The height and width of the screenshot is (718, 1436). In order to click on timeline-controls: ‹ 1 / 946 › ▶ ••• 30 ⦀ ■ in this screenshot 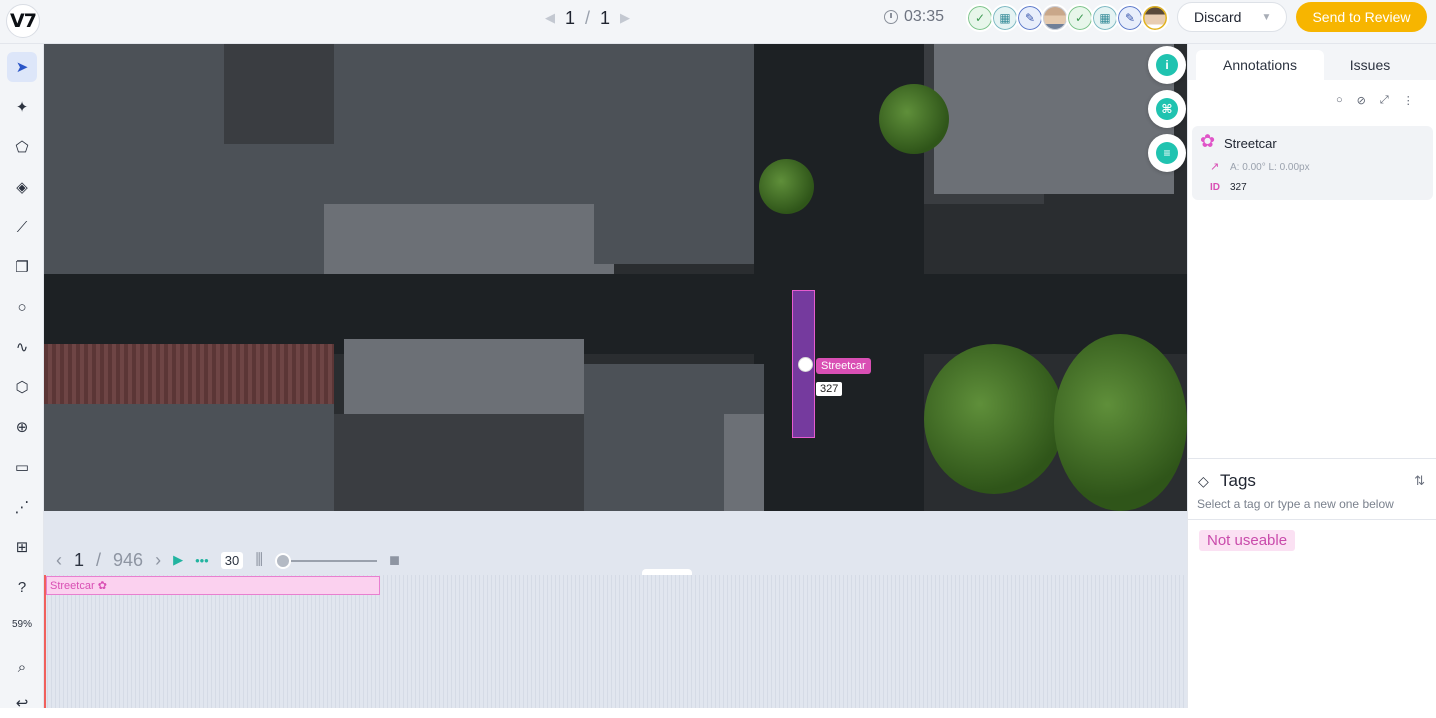, I will do `click(228, 560)`.